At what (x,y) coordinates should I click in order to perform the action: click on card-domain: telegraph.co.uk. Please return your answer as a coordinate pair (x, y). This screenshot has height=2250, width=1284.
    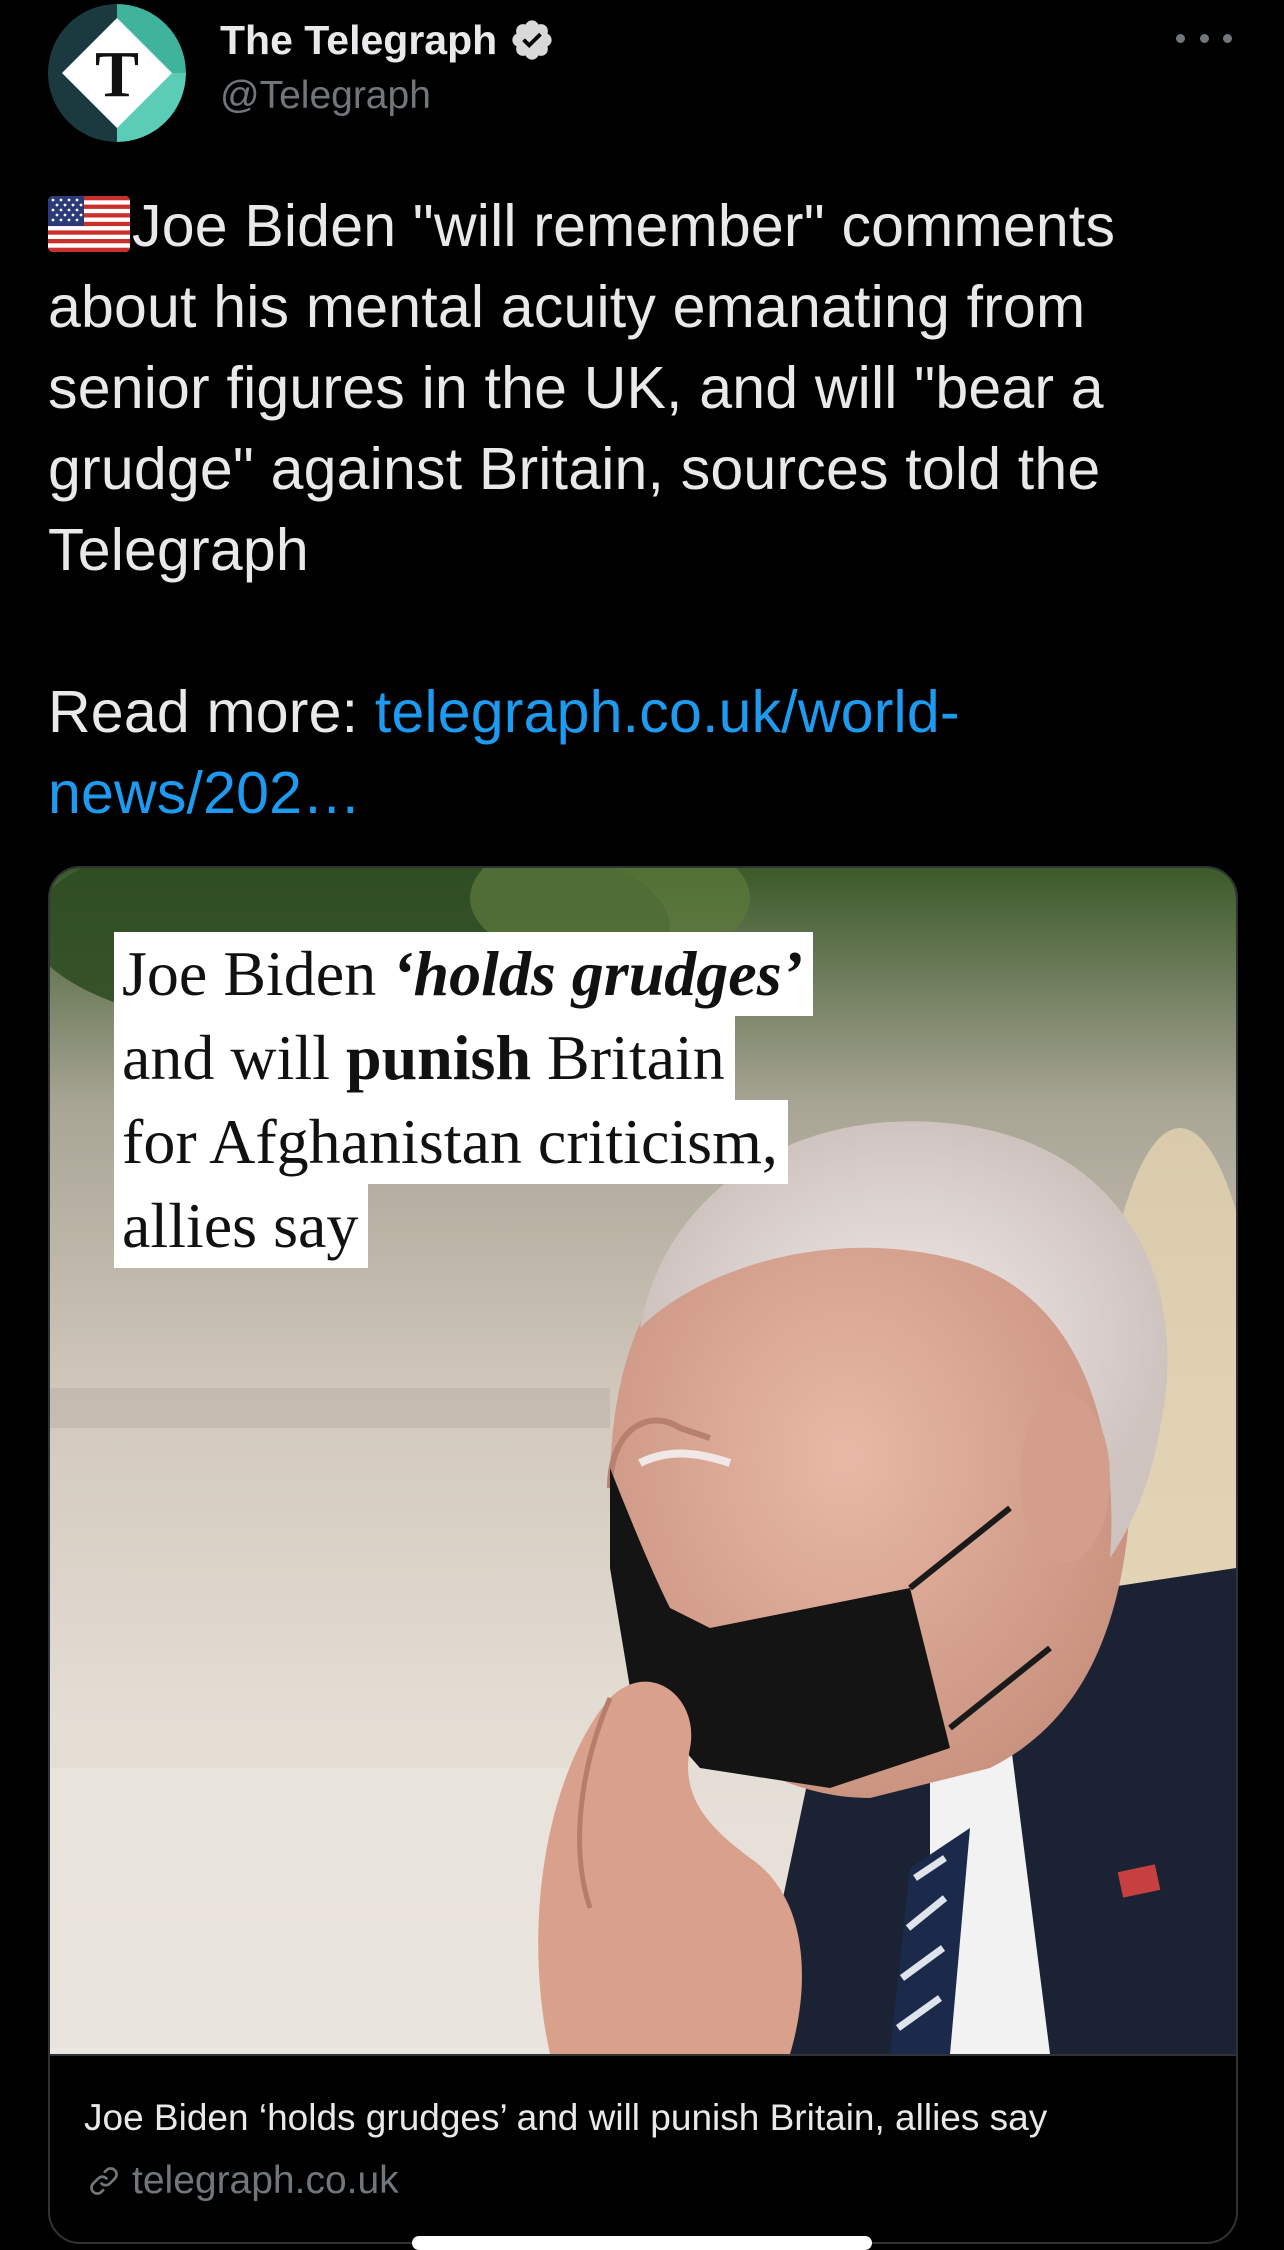
    Looking at the image, I should click on (241, 2181).